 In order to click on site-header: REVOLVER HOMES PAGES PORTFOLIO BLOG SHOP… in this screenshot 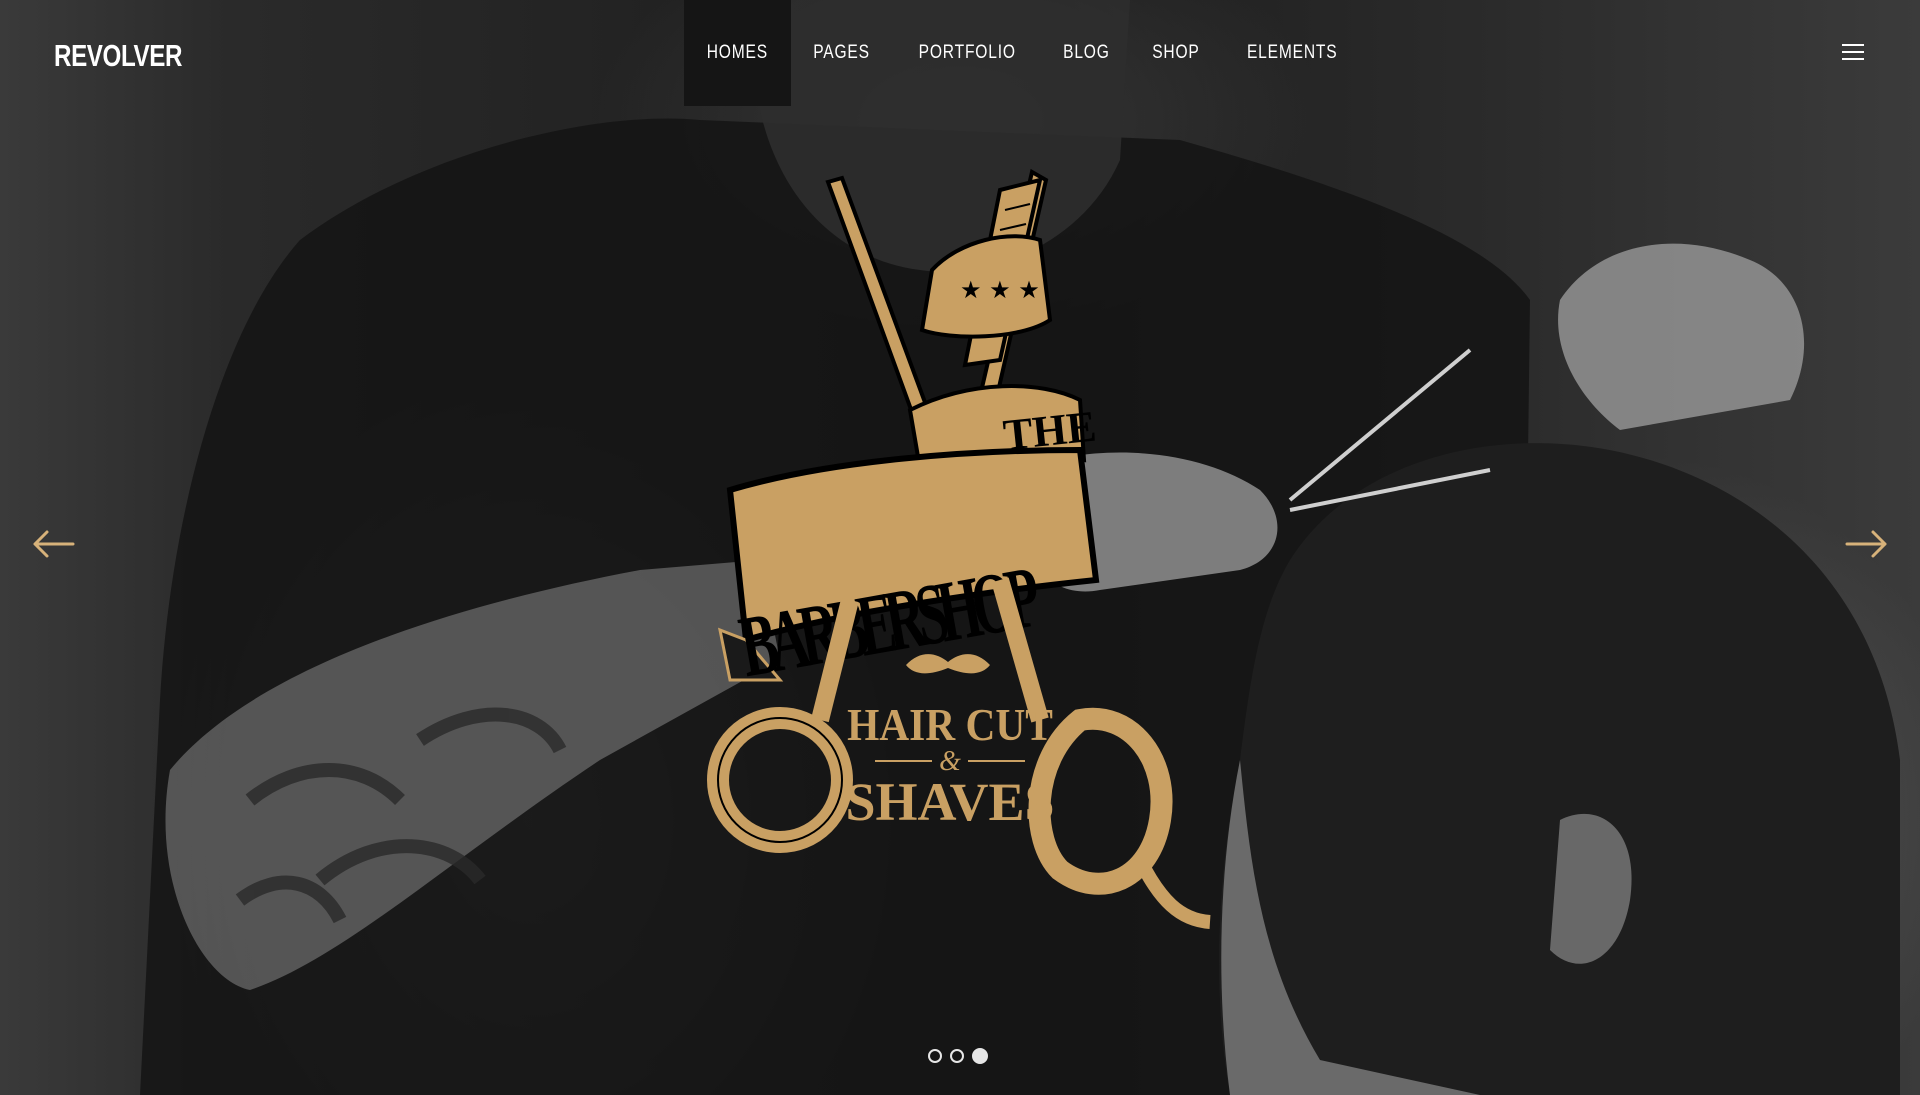, I will do `click(960, 53)`.